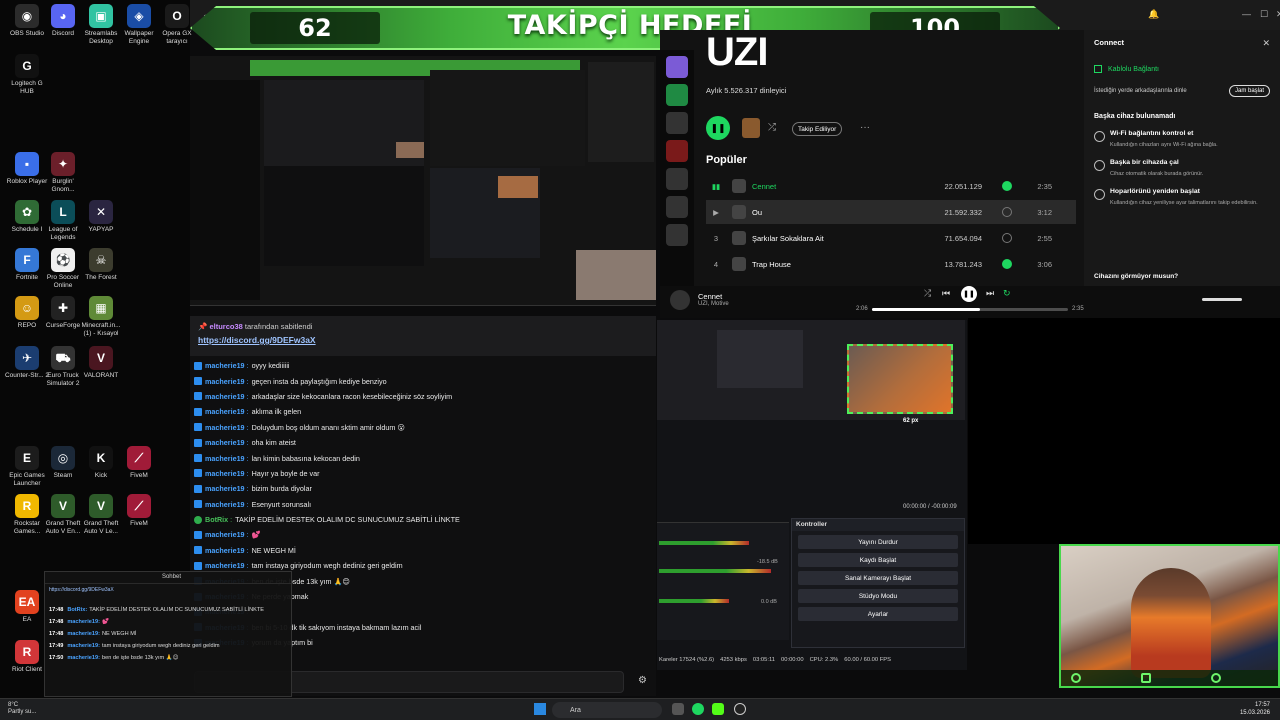 This screenshot has height=720, width=1280. Describe the element at coordinates (216, 519) in the screenshot. I see `chat-username: BotRix` at that location.